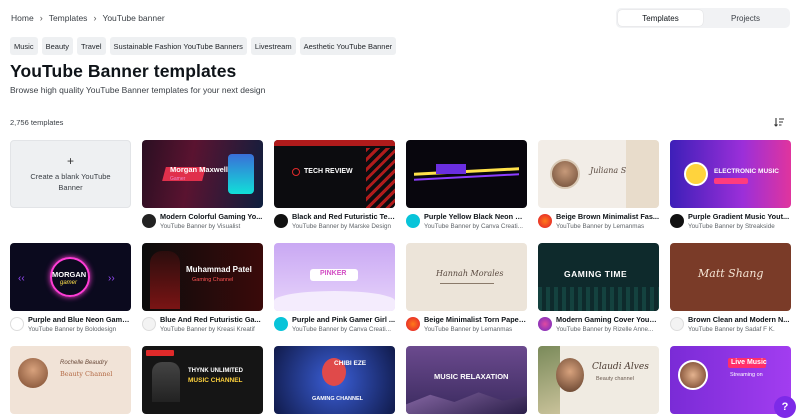 The height and width of the screenshot is (420, 800). Describe the element at coordinates (334, 277) in the screenshot. I see `template-thumbnail: PINKER` at that location.